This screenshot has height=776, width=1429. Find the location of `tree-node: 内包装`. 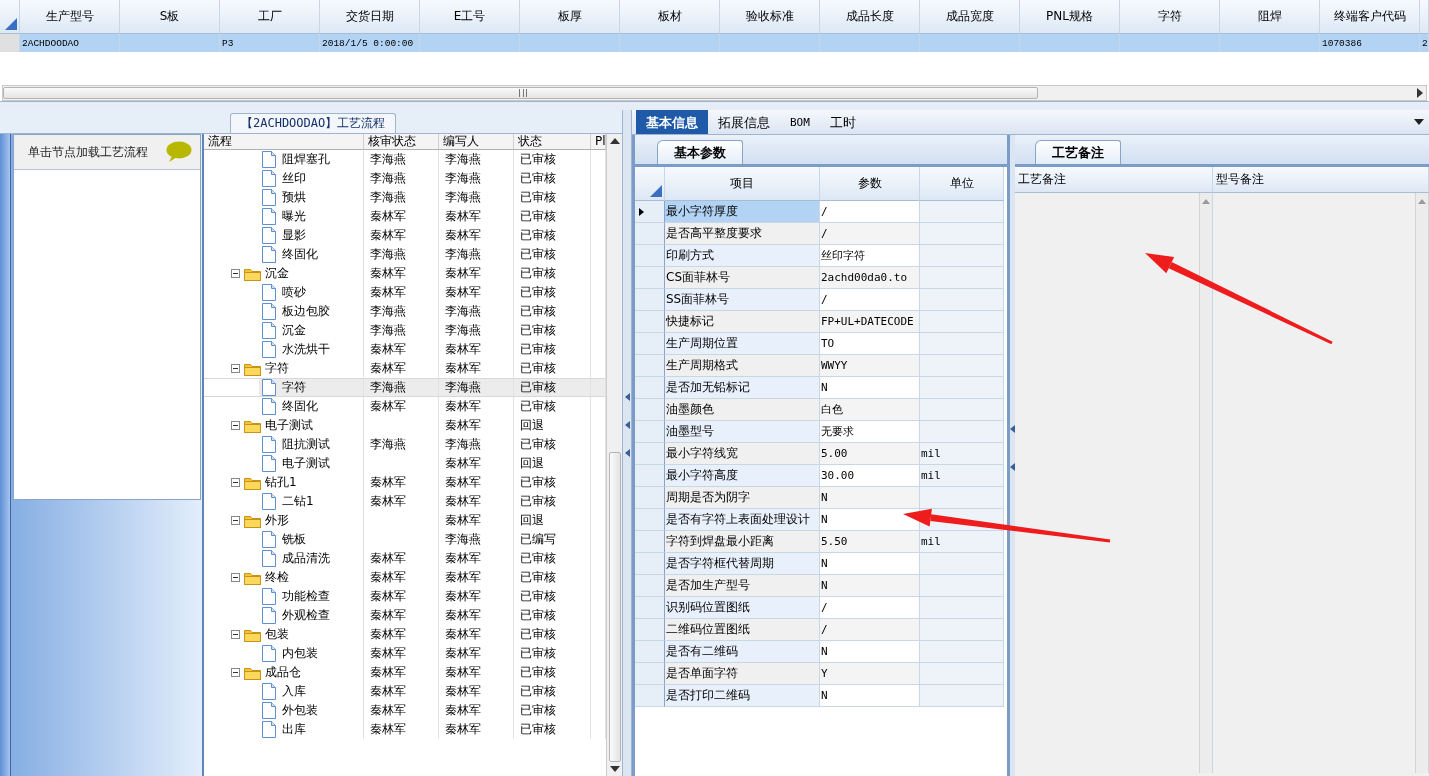

tree-node: 内包装 is located at coordinates (284, 653).